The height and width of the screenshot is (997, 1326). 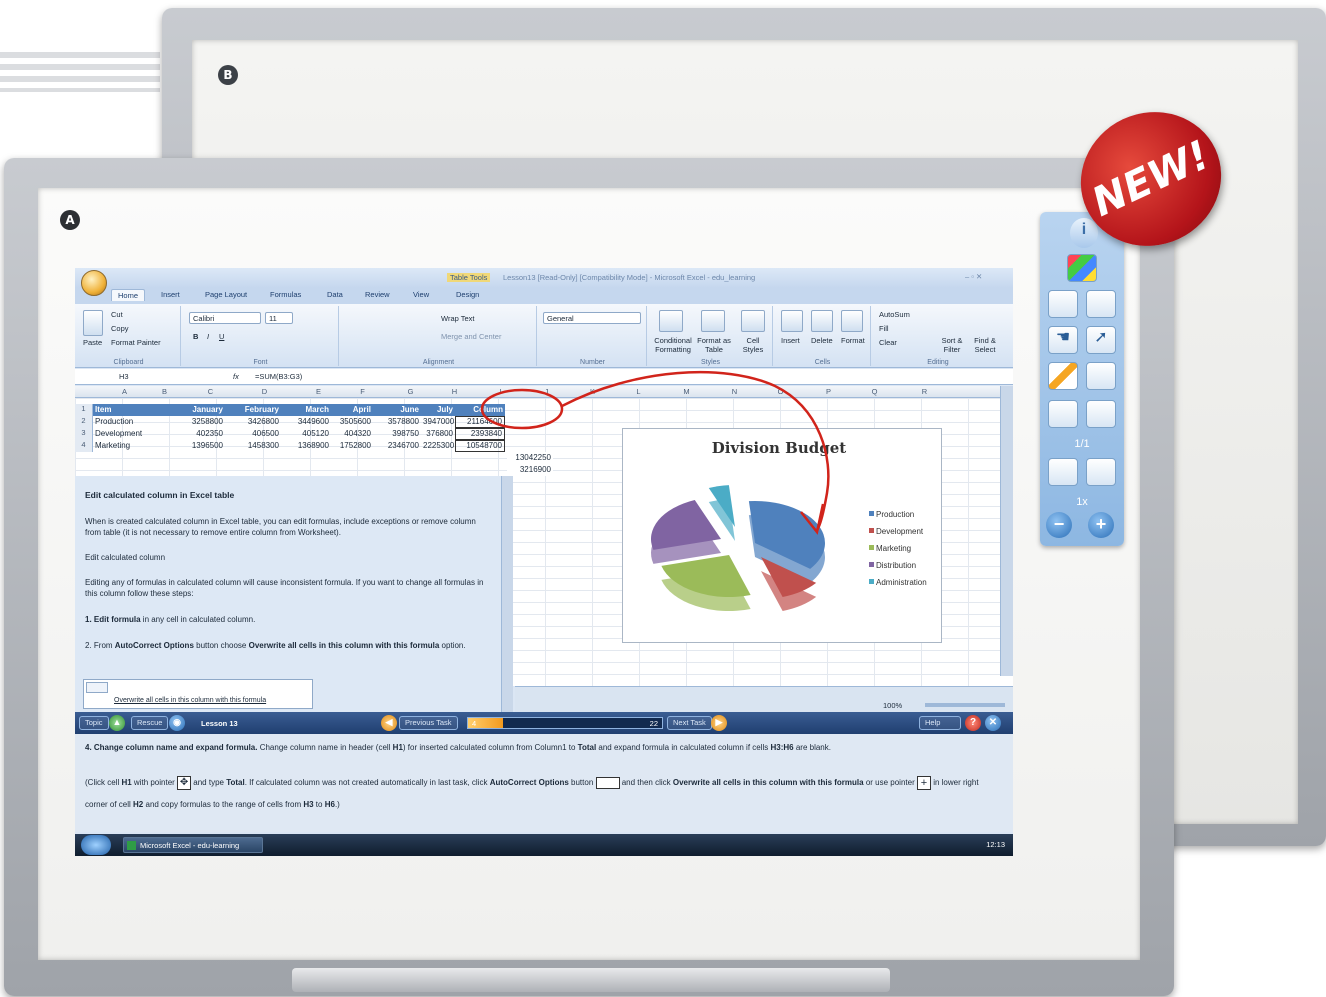 What do you see at coordinates (1063, 414) in the screenshot?
I see `capture-icon` at bounding box center [1063, 414].